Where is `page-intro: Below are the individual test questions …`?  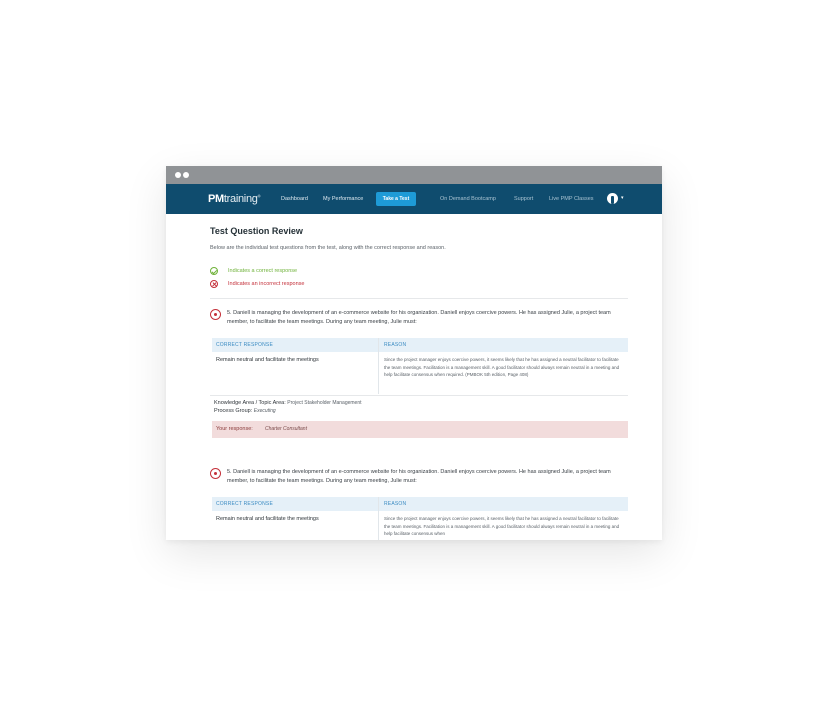
page-intro: Below are the individual test questions … is located at coordinates (328, 248).